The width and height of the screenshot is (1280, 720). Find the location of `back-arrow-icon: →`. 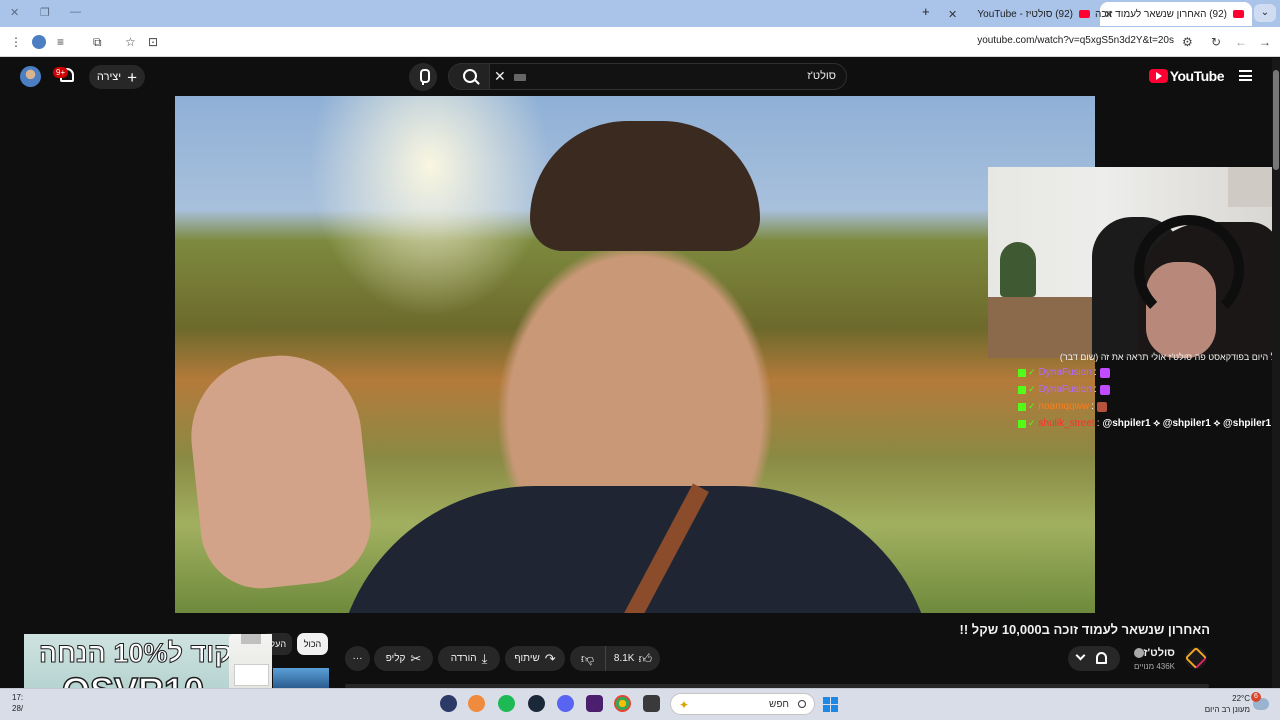

back-arrow-icon: → is located at coordinates (1265, 42).